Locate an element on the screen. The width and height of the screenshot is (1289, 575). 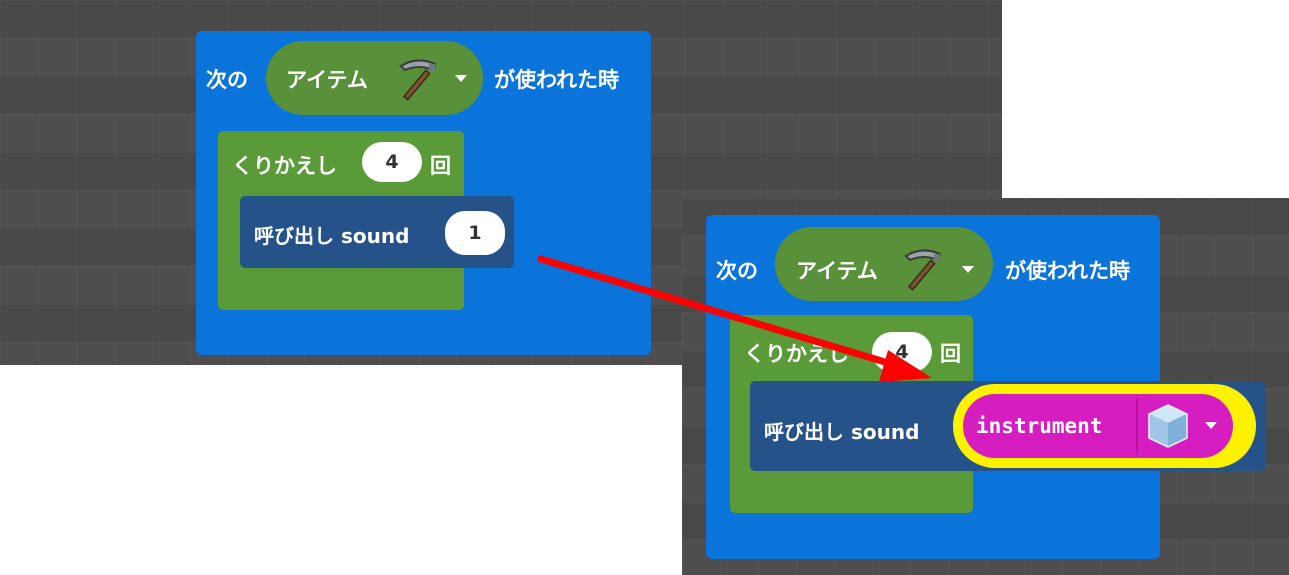
red-arrow is located at coordinates (734, 318).